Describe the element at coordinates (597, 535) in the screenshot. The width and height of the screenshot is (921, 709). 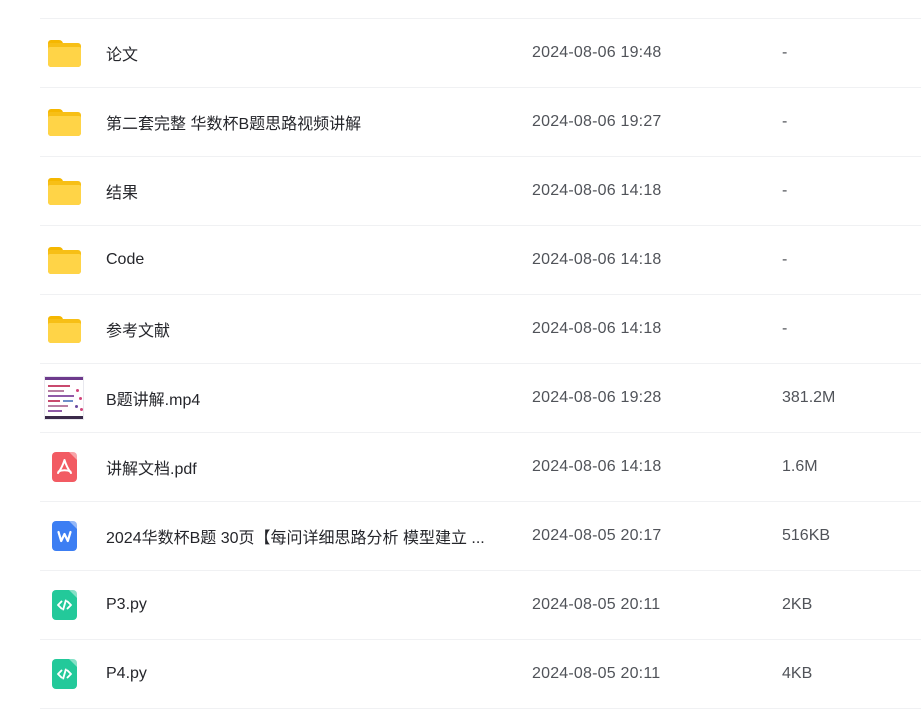
I see `file-date: 2024-08-05 20:17` at that location.